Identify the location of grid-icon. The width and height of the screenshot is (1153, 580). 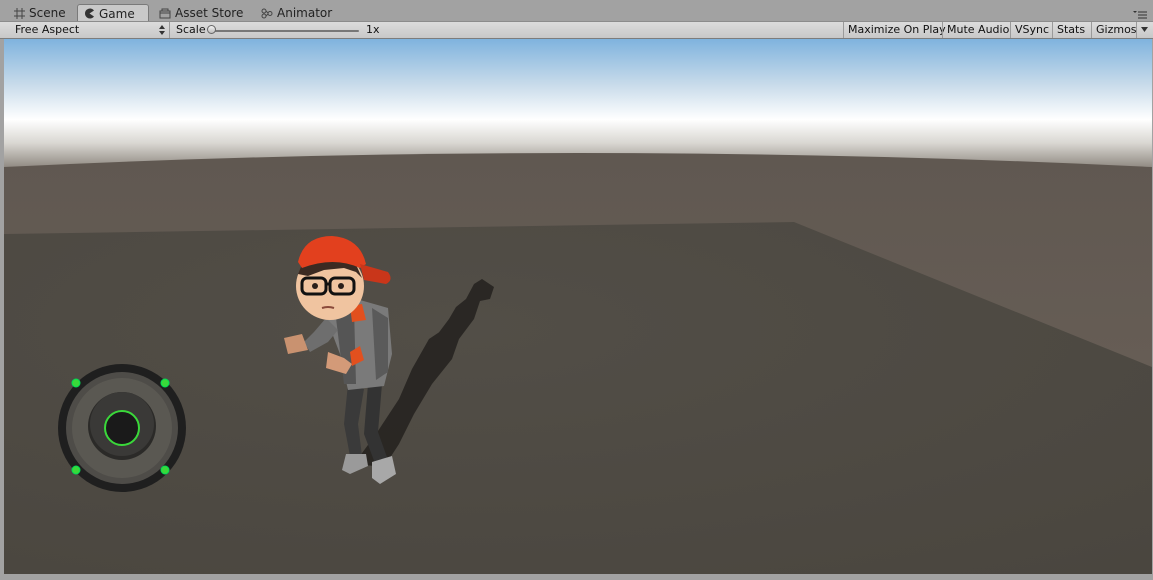
(19, 13).